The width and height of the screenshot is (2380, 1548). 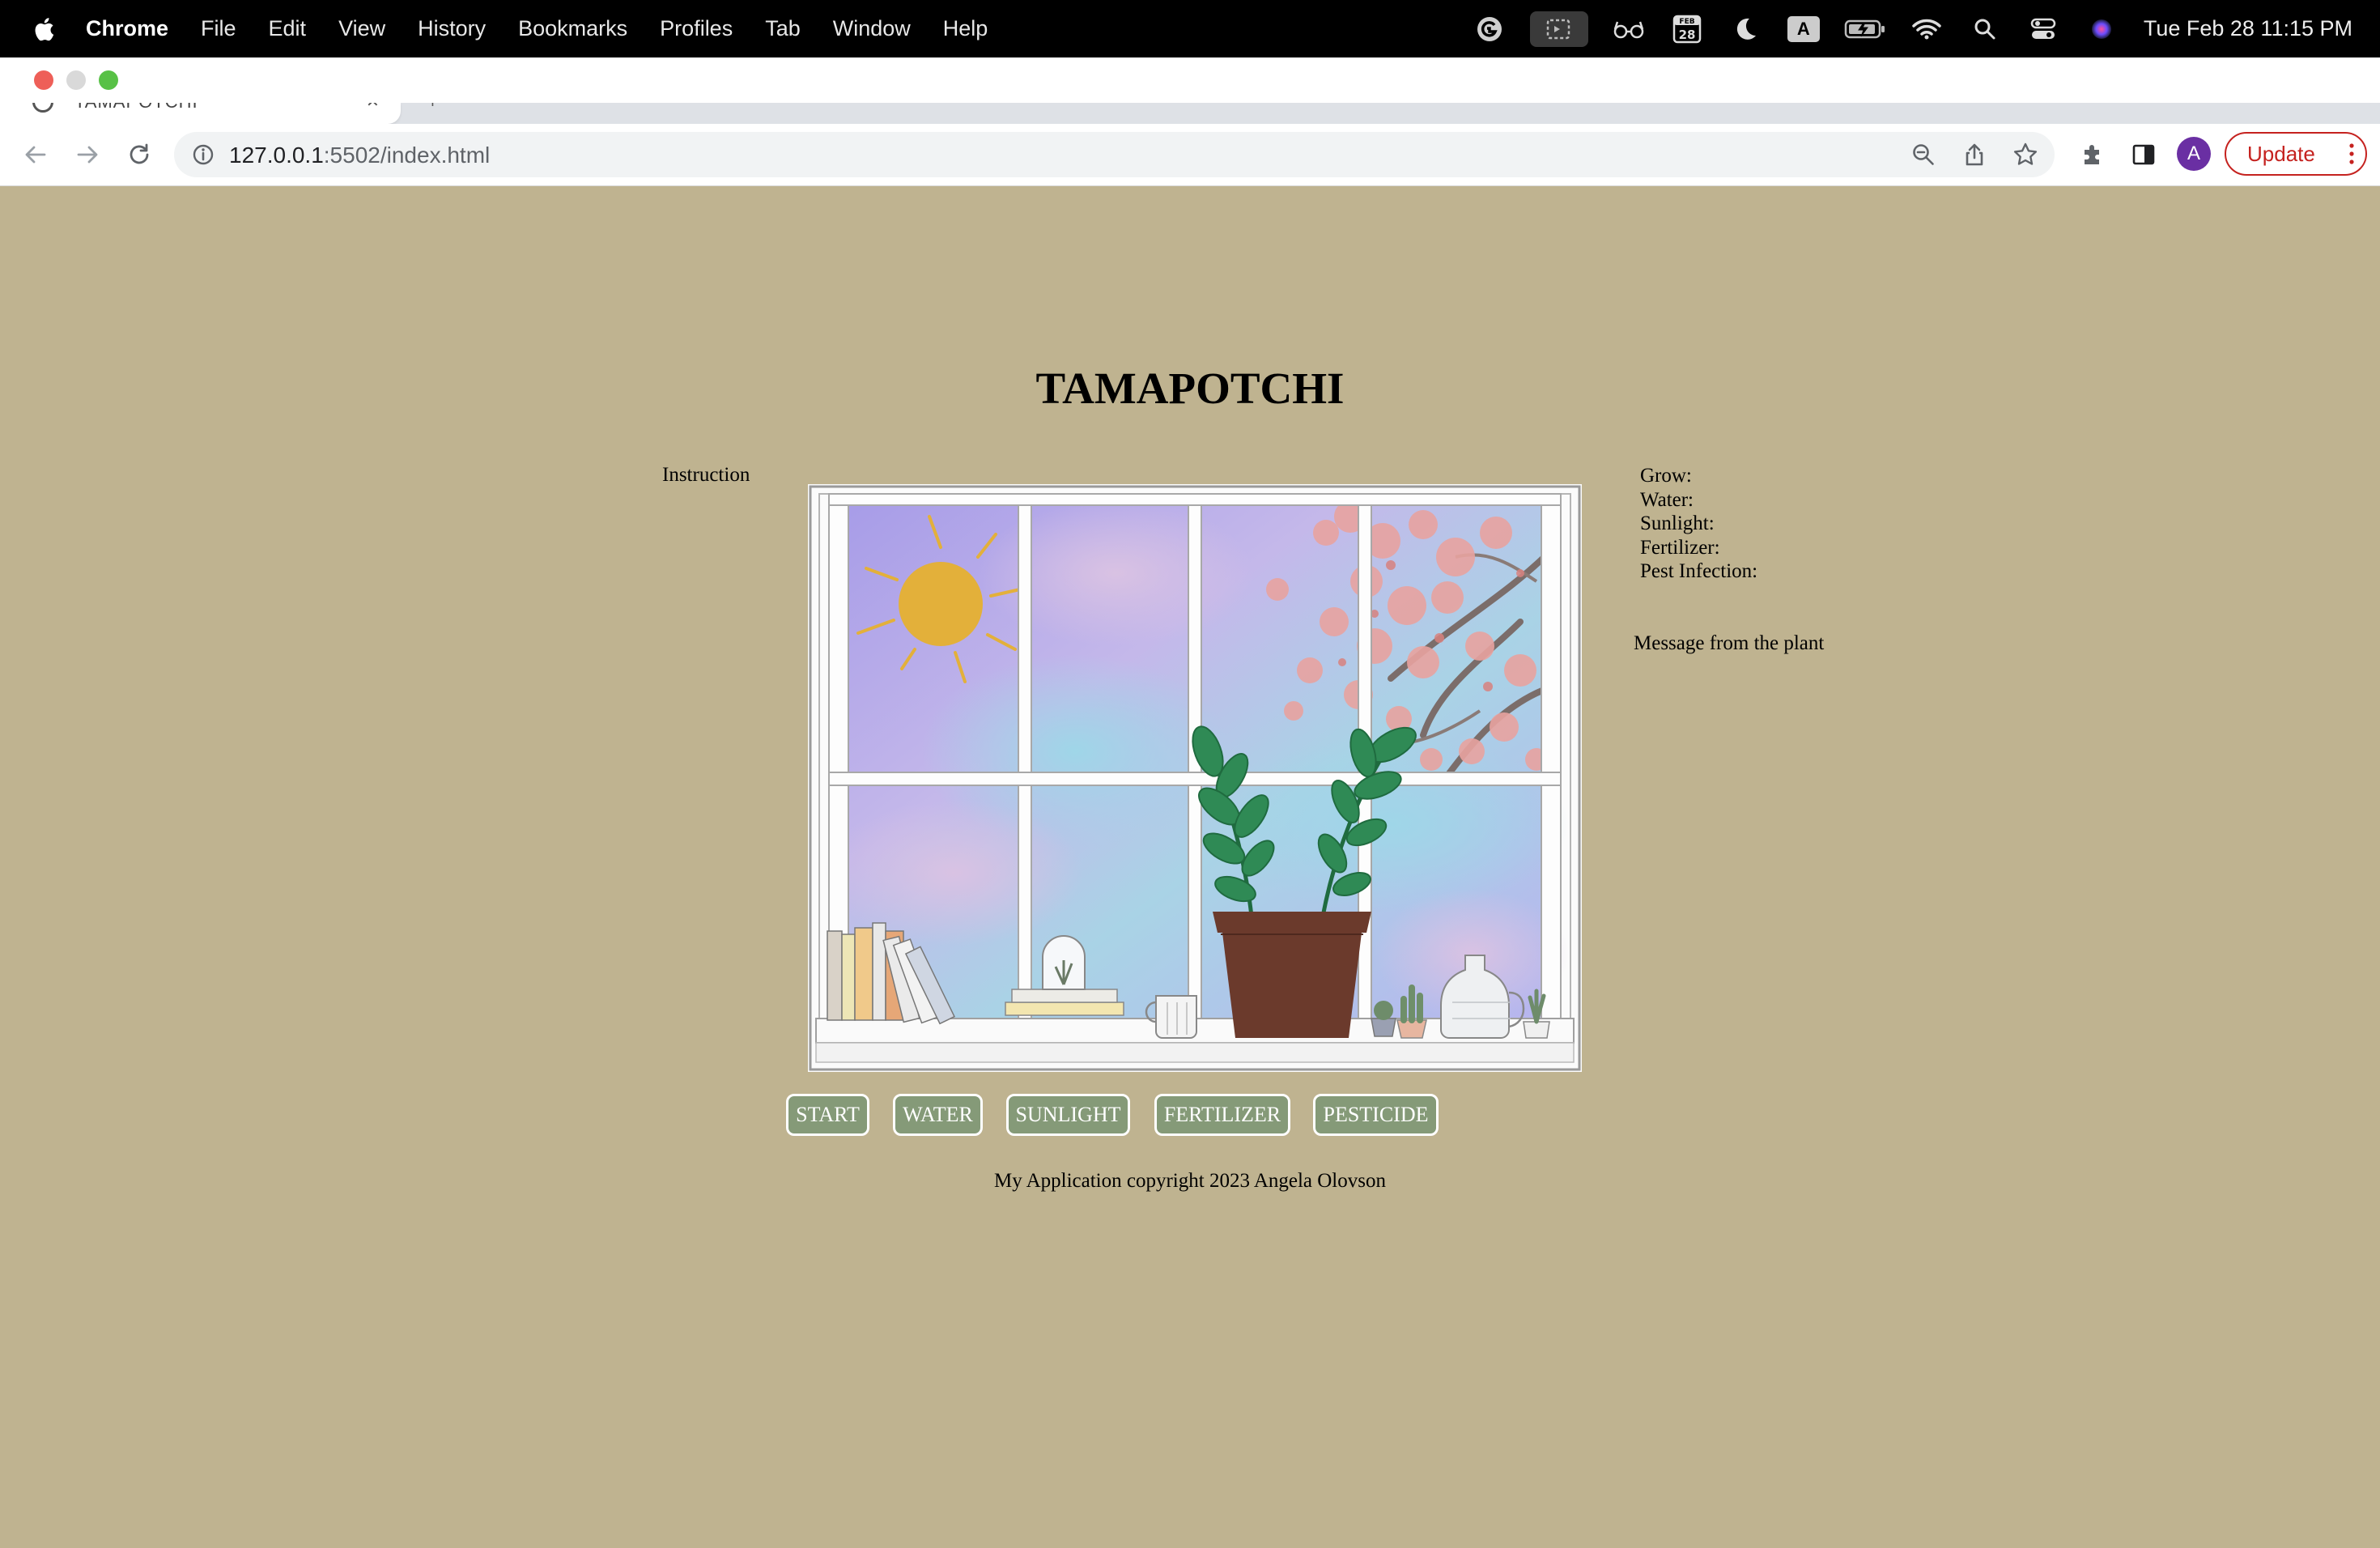 I want to click on zoom-out-icon, so click(x=1923, y=155).